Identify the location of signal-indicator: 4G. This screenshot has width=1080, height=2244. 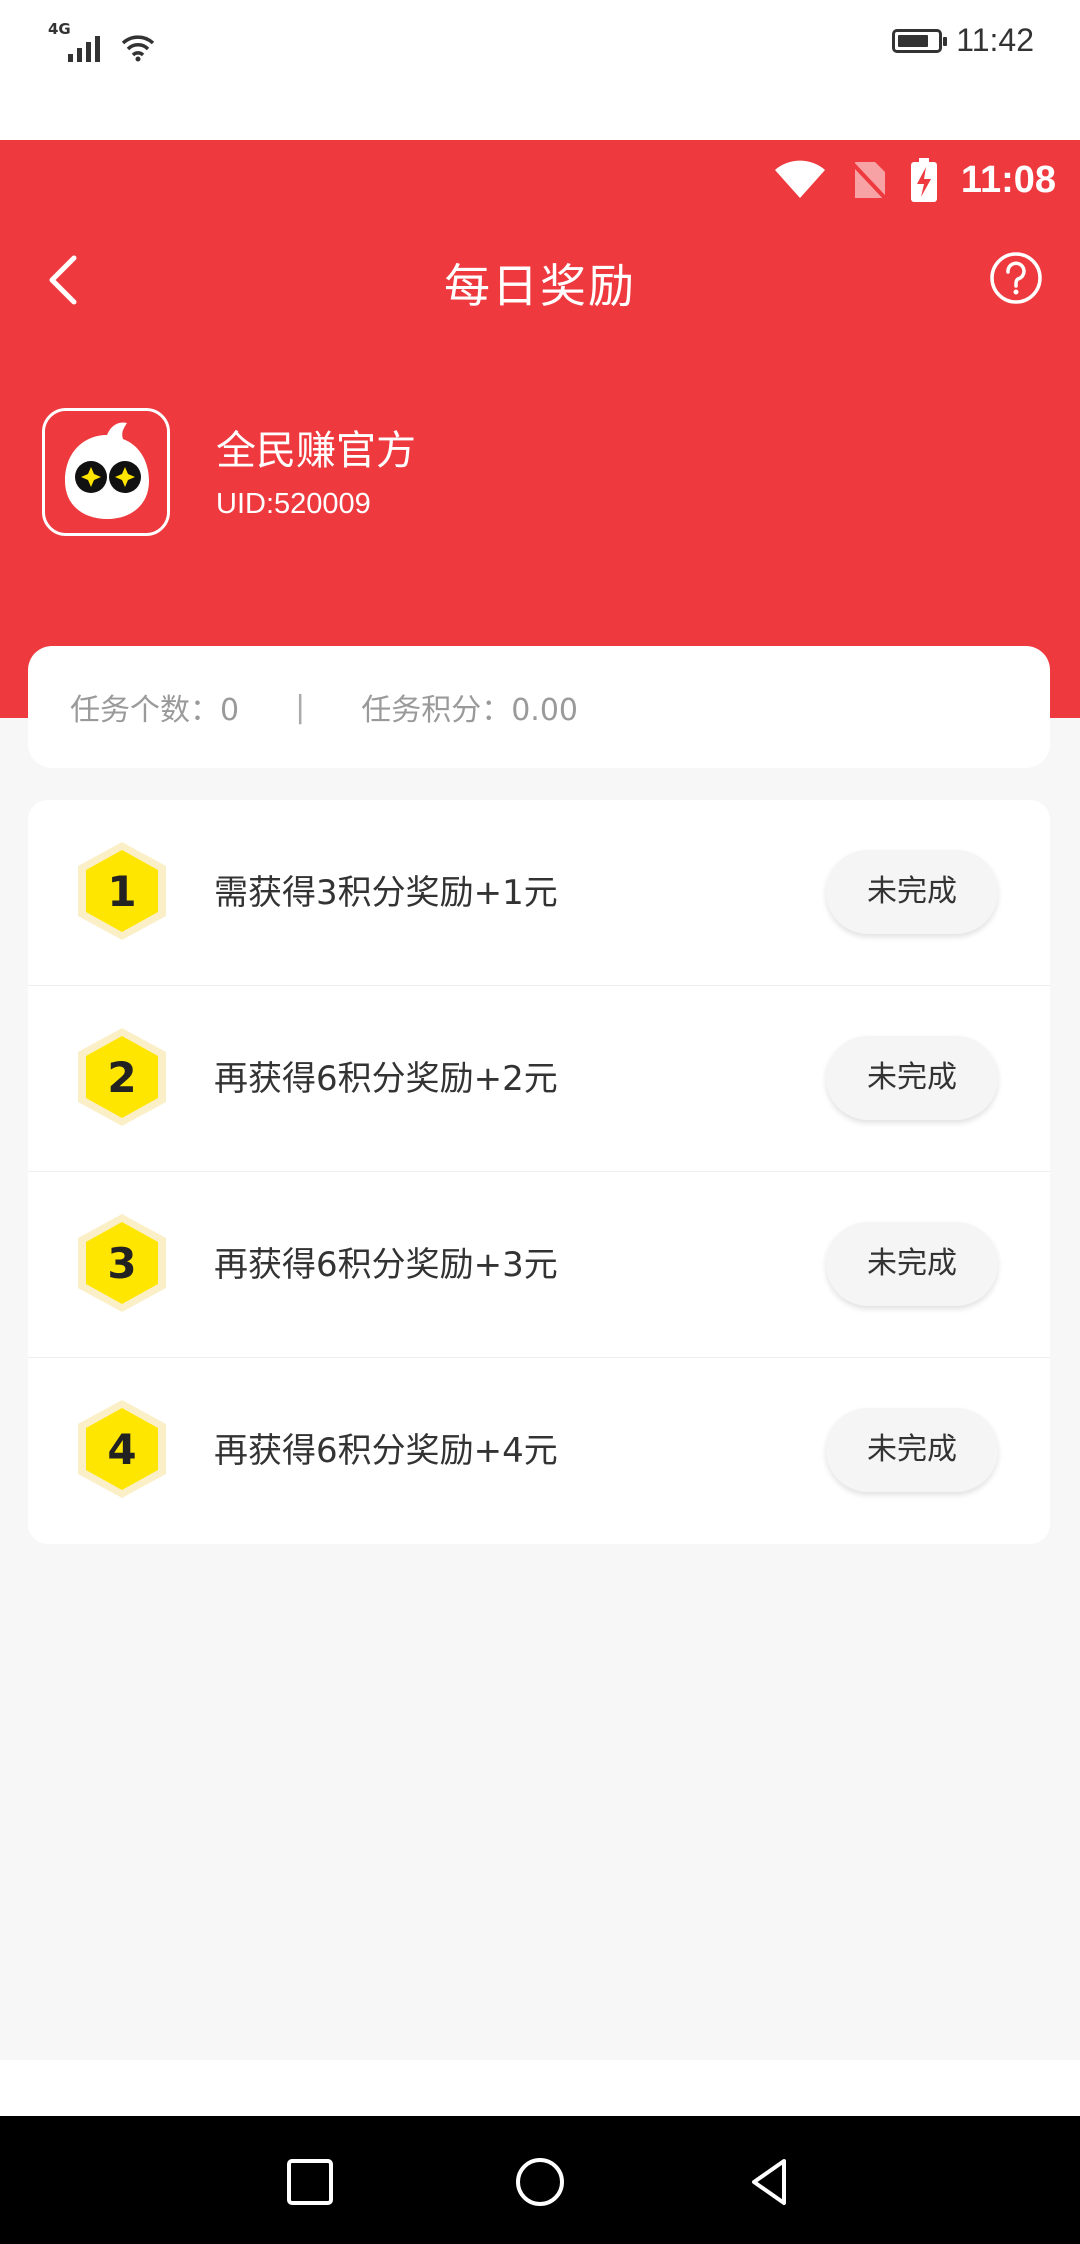
(101, 41).